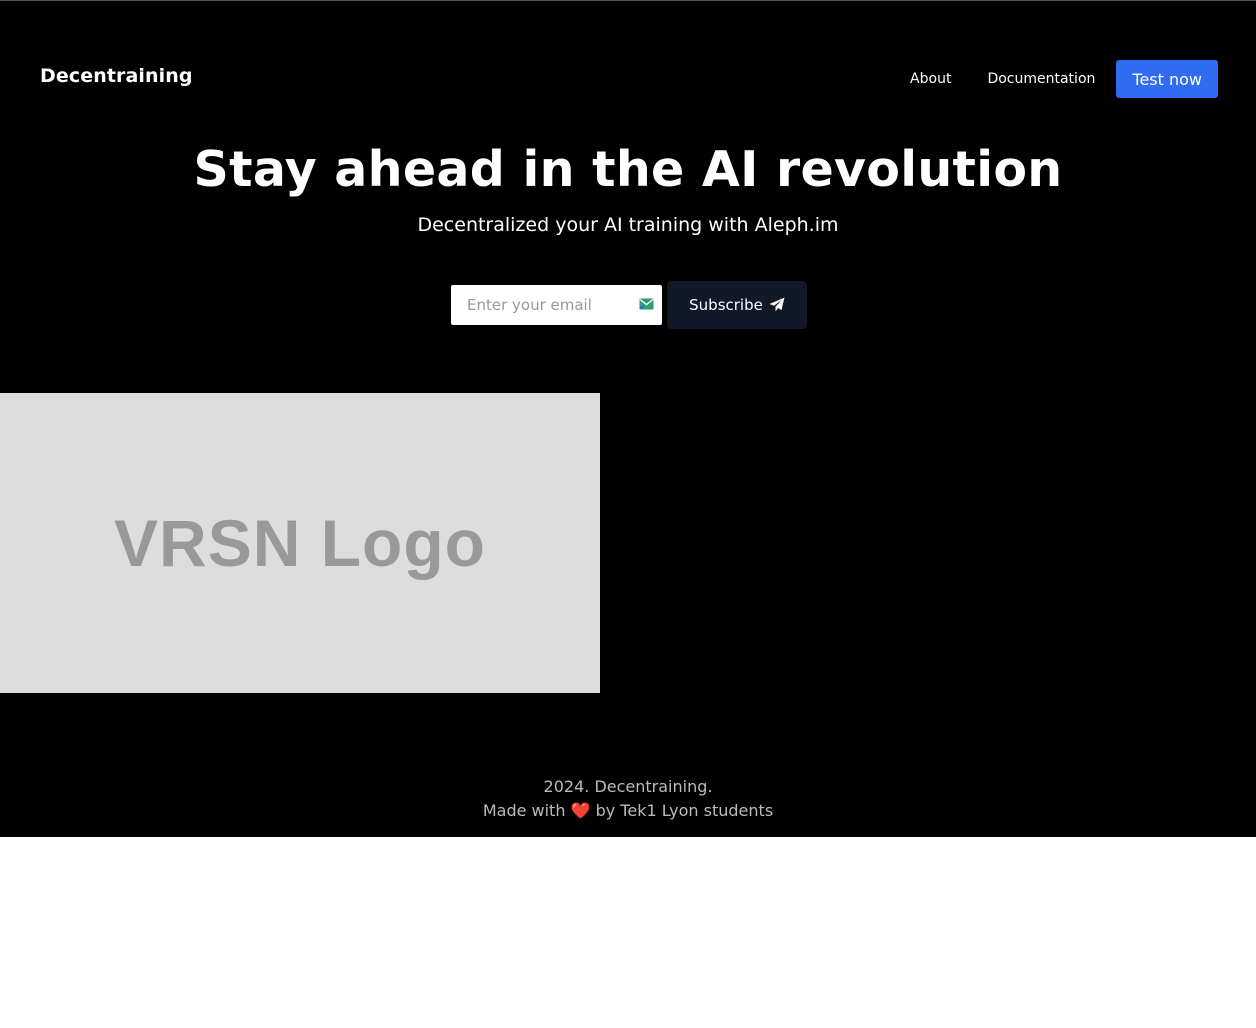 The height and width of the screenshot is (1028, 1256). Describe the element at coordinates (580, 810) in the screenshot. I see `heart-icon: ❤️` at that location.